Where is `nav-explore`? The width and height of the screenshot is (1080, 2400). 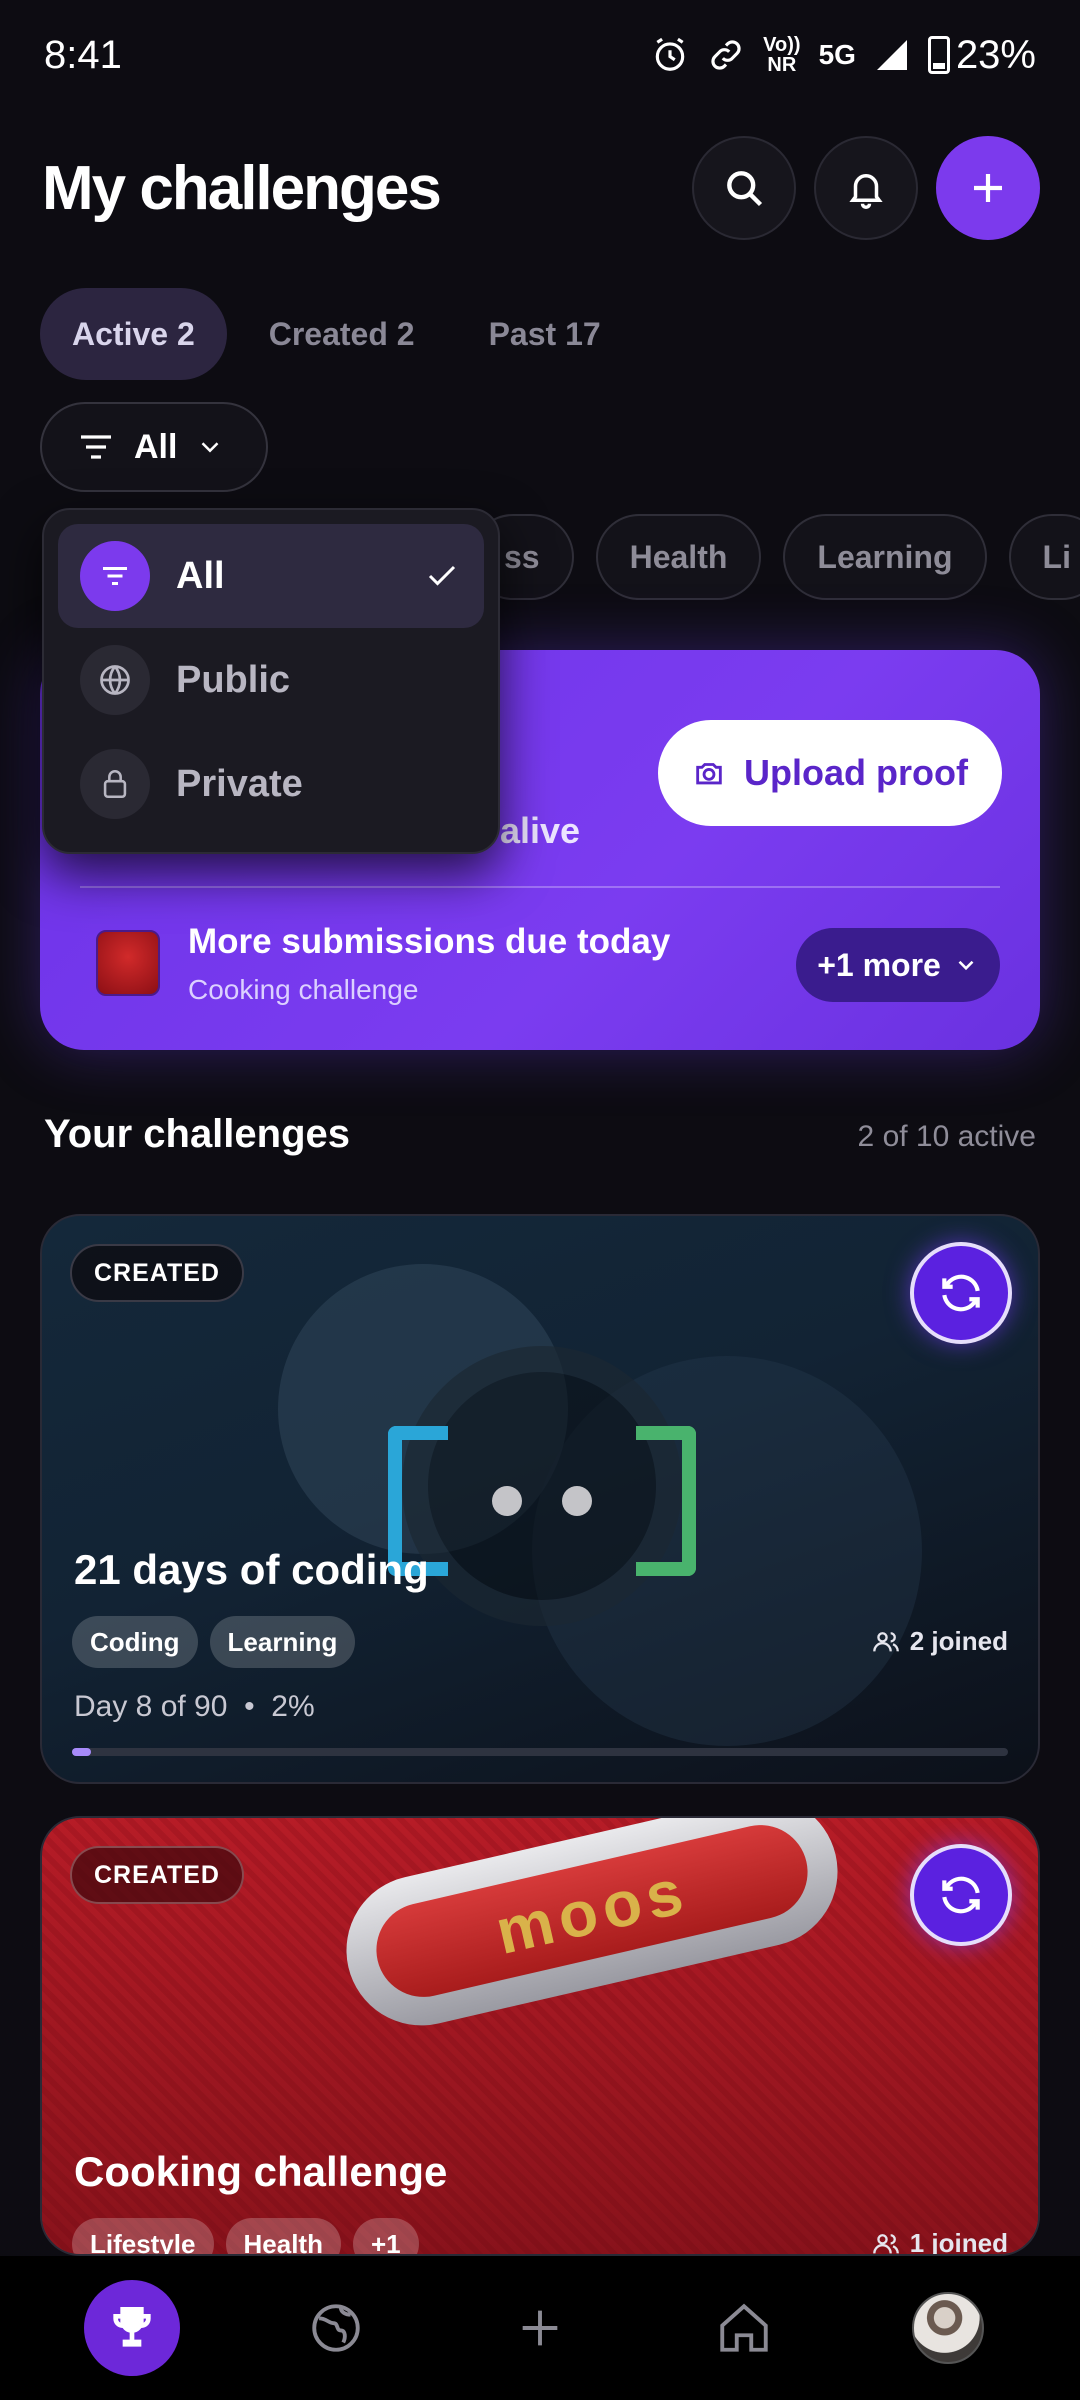 nav-explore is located at coordinates (336, 2328).